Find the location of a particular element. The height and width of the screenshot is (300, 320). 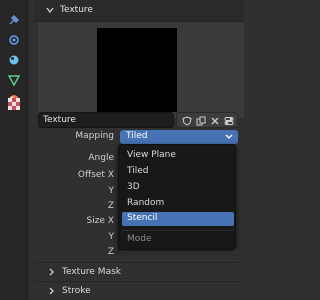

duplicate-icon is located at coordinates (201, 121).